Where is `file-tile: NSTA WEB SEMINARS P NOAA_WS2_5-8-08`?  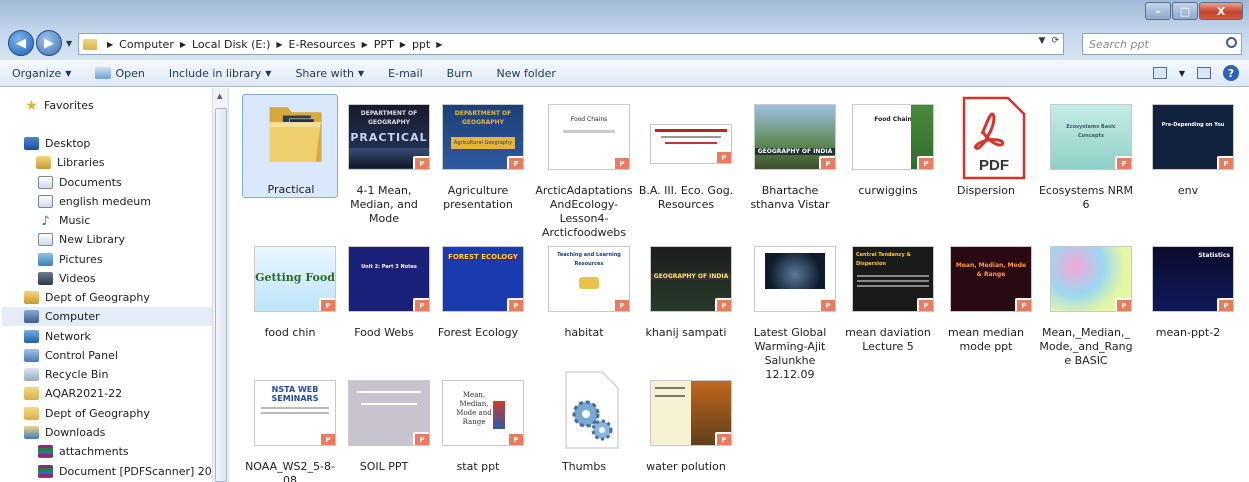 file-tile: NSTA WEB SEMINARS P NOAA_WS2_5-8-08 is located at coordinates (290, 426).